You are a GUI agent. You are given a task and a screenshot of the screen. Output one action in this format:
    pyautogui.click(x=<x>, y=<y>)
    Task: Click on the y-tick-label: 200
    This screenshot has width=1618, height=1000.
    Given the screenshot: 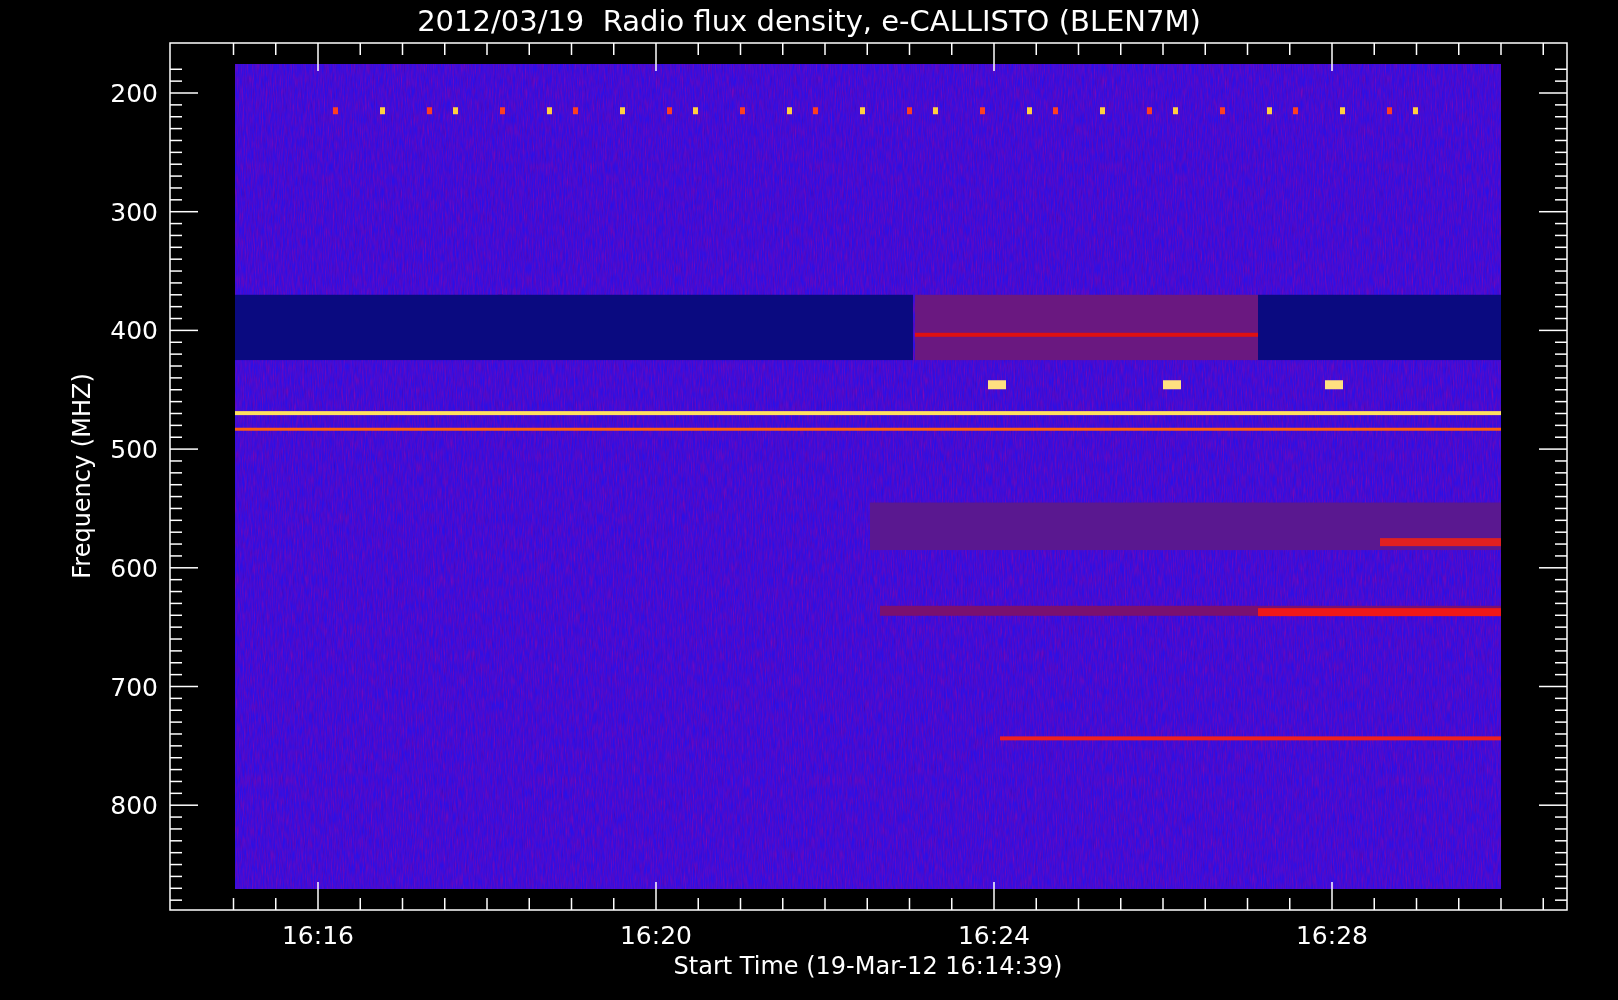 What is the action you would take?
    pyautogui.click(x=134, y=93)
    